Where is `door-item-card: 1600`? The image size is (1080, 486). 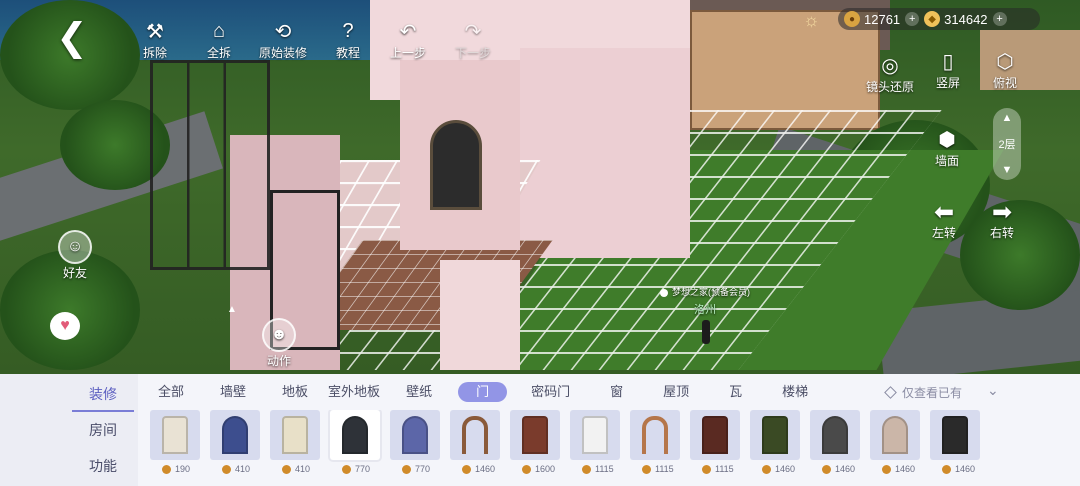 door-item-card: 1600 is located at coordinates (538, 445).